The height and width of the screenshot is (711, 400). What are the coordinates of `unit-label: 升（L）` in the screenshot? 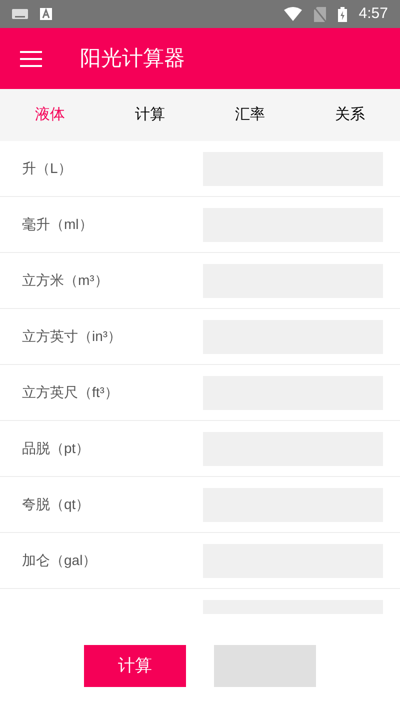 It's located at (47, 168).